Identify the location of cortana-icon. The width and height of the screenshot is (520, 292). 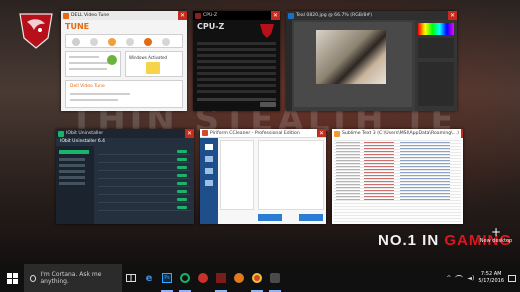
(33, 278).